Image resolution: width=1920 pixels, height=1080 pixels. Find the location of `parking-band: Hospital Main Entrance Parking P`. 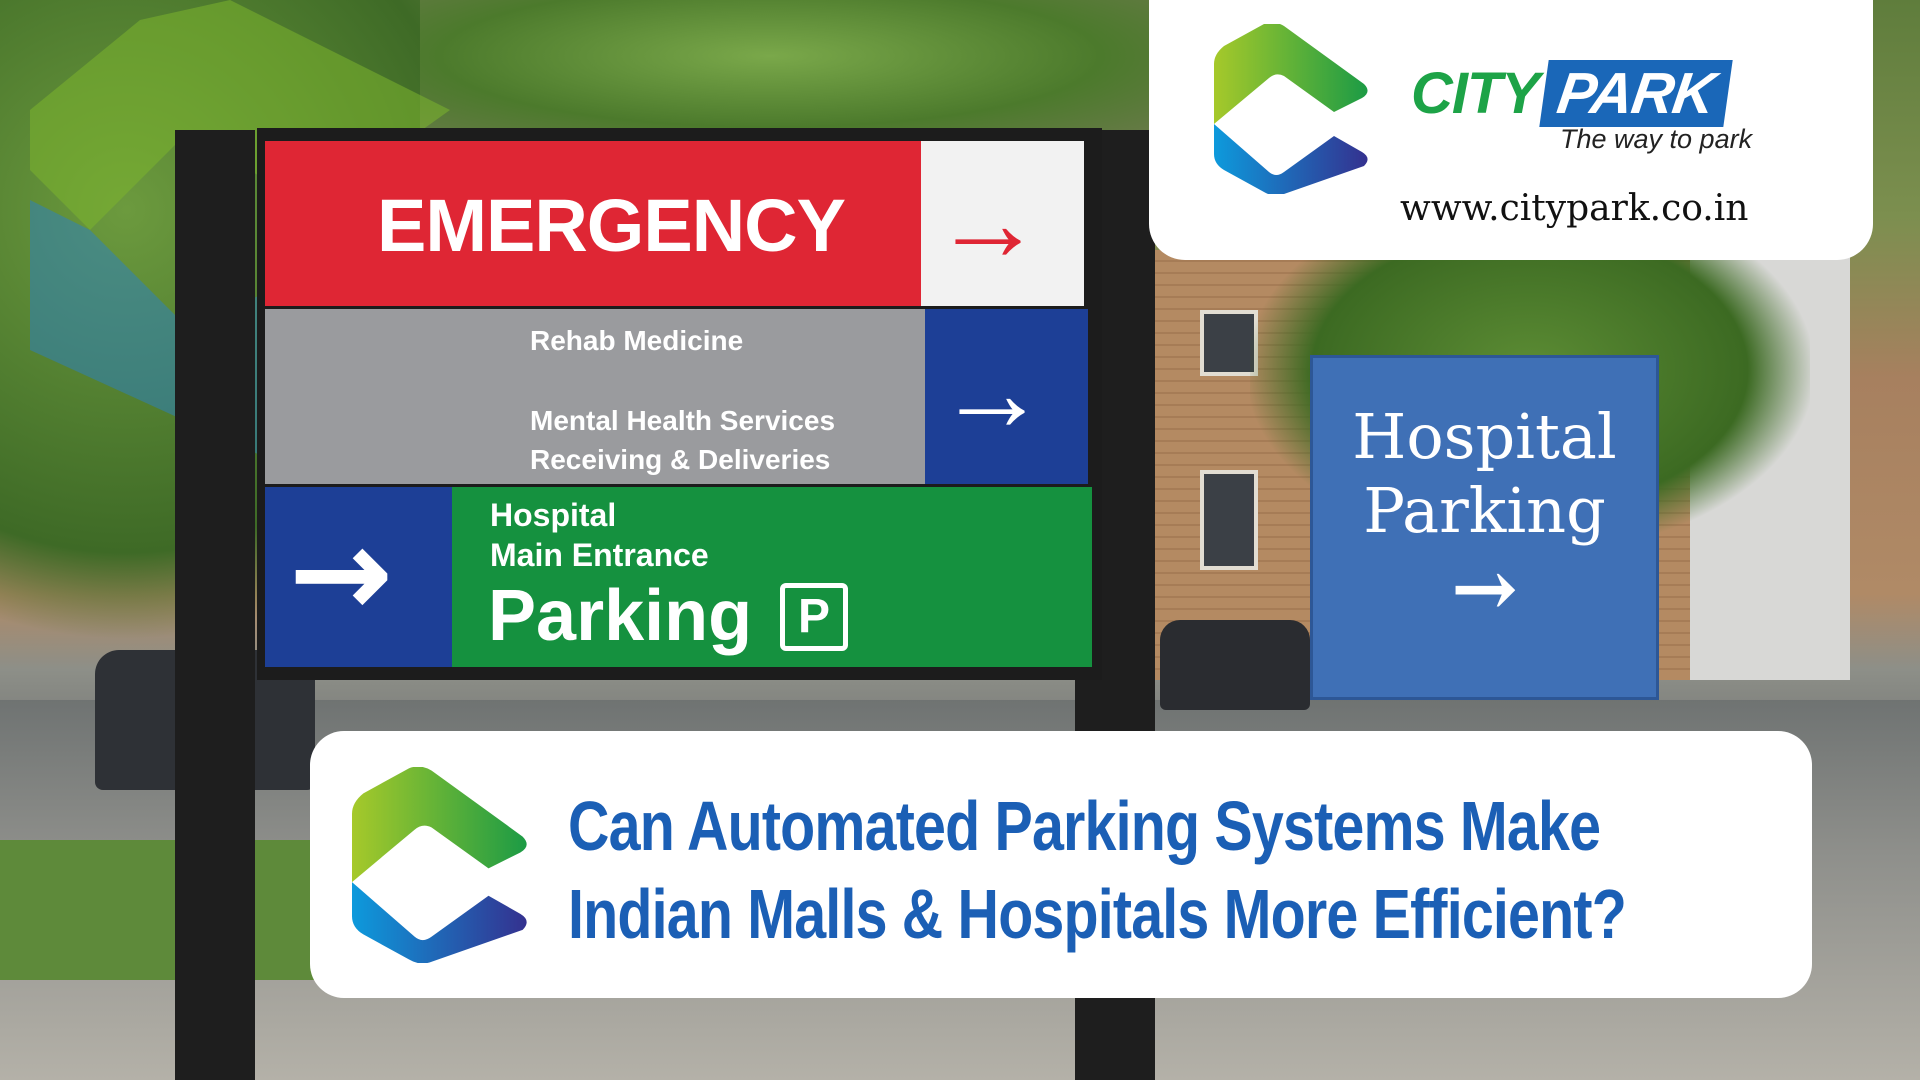

parking-band: Hospital Main Entrance Parking P is located at coordinates (772, 577).